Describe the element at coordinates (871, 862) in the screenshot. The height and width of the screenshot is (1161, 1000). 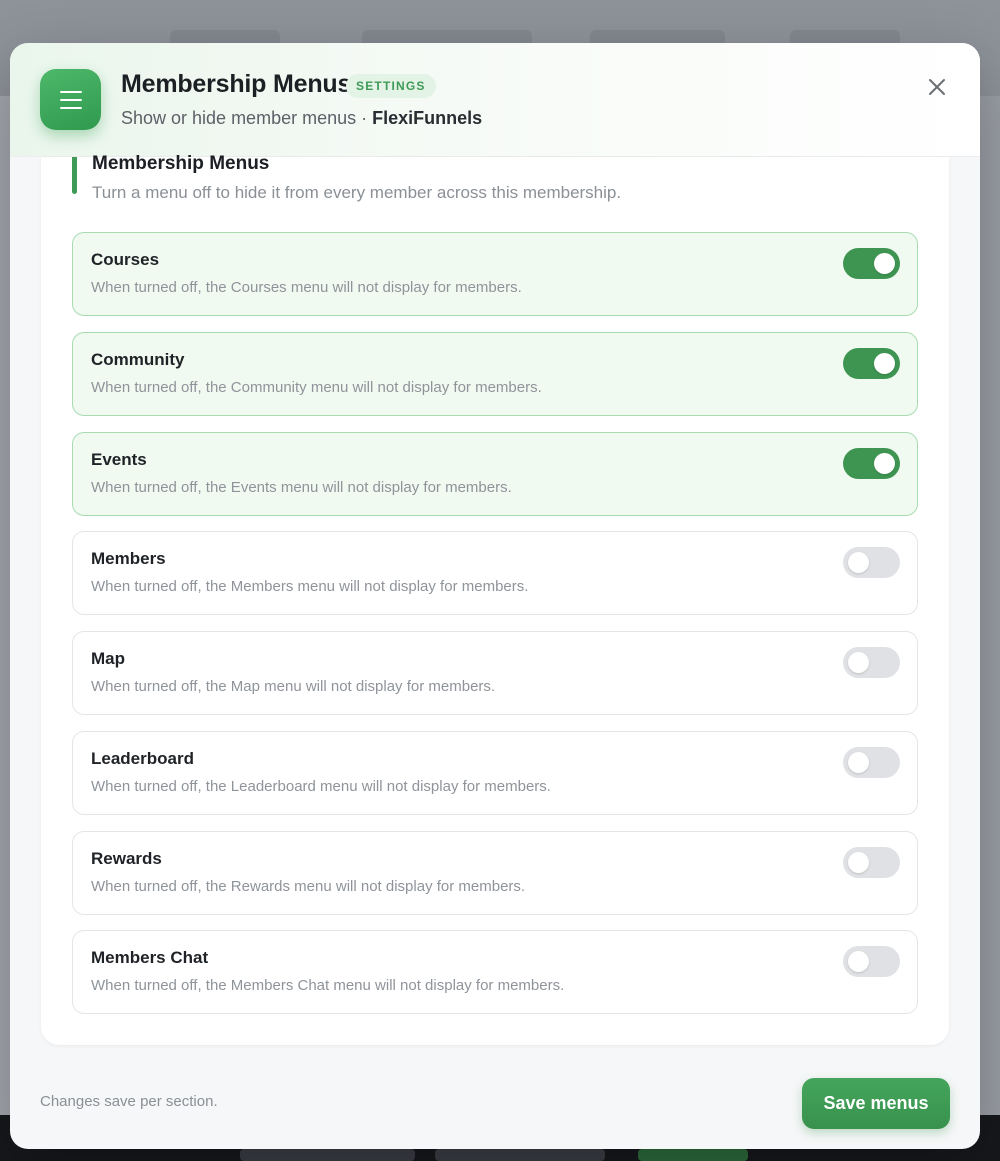
I see `rewards-toggle` at that location.